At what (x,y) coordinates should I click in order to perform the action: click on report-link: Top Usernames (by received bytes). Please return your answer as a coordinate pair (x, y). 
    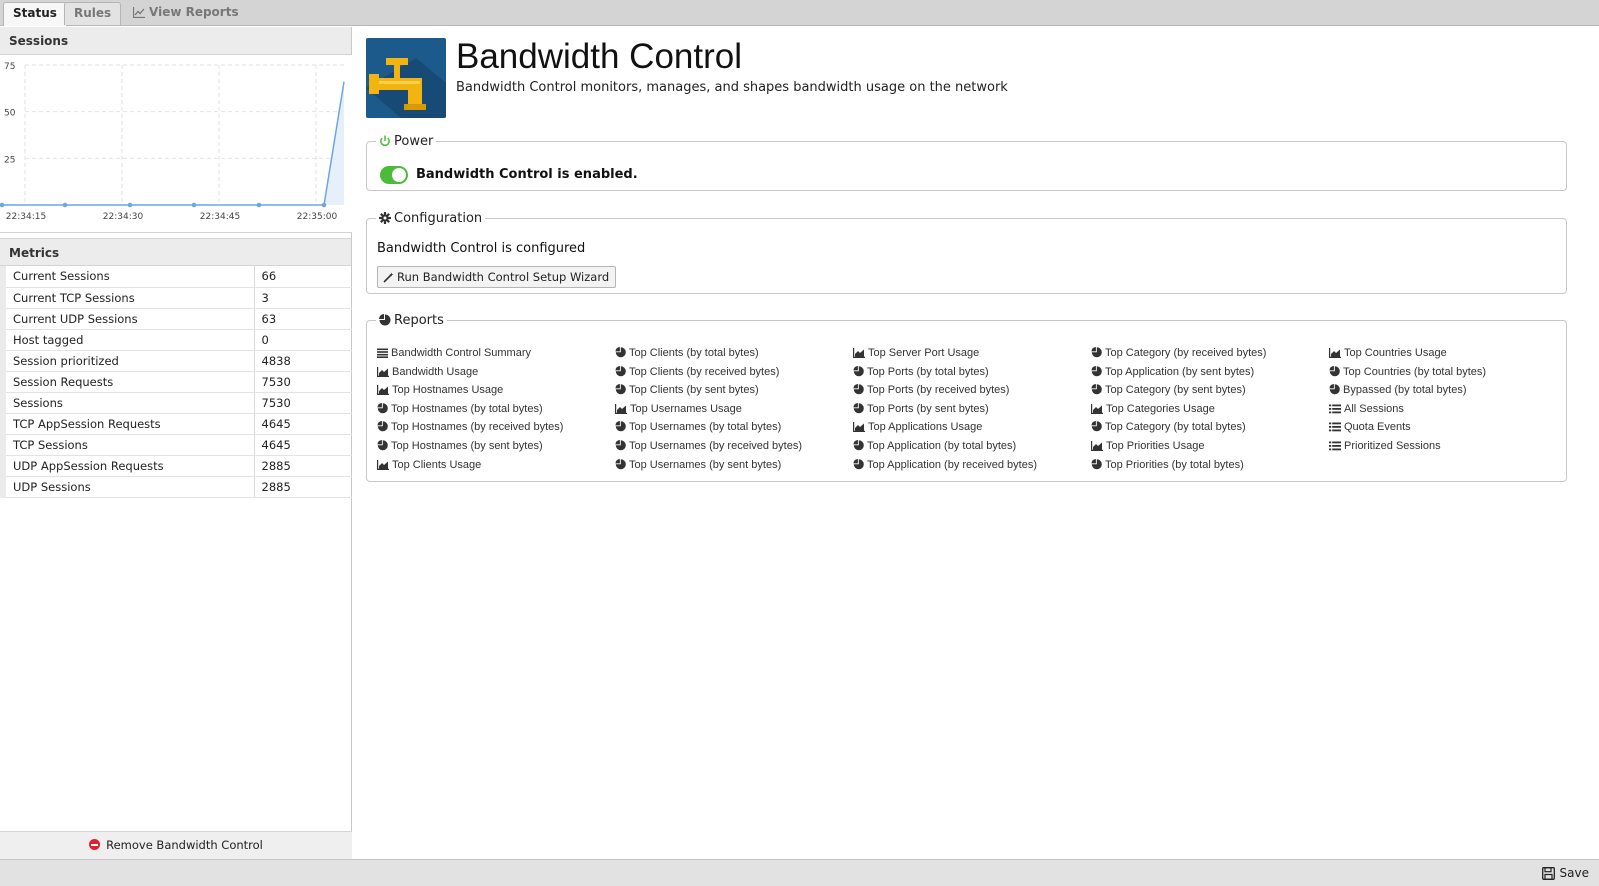
    Looking at the image, I should click on (708, 446).